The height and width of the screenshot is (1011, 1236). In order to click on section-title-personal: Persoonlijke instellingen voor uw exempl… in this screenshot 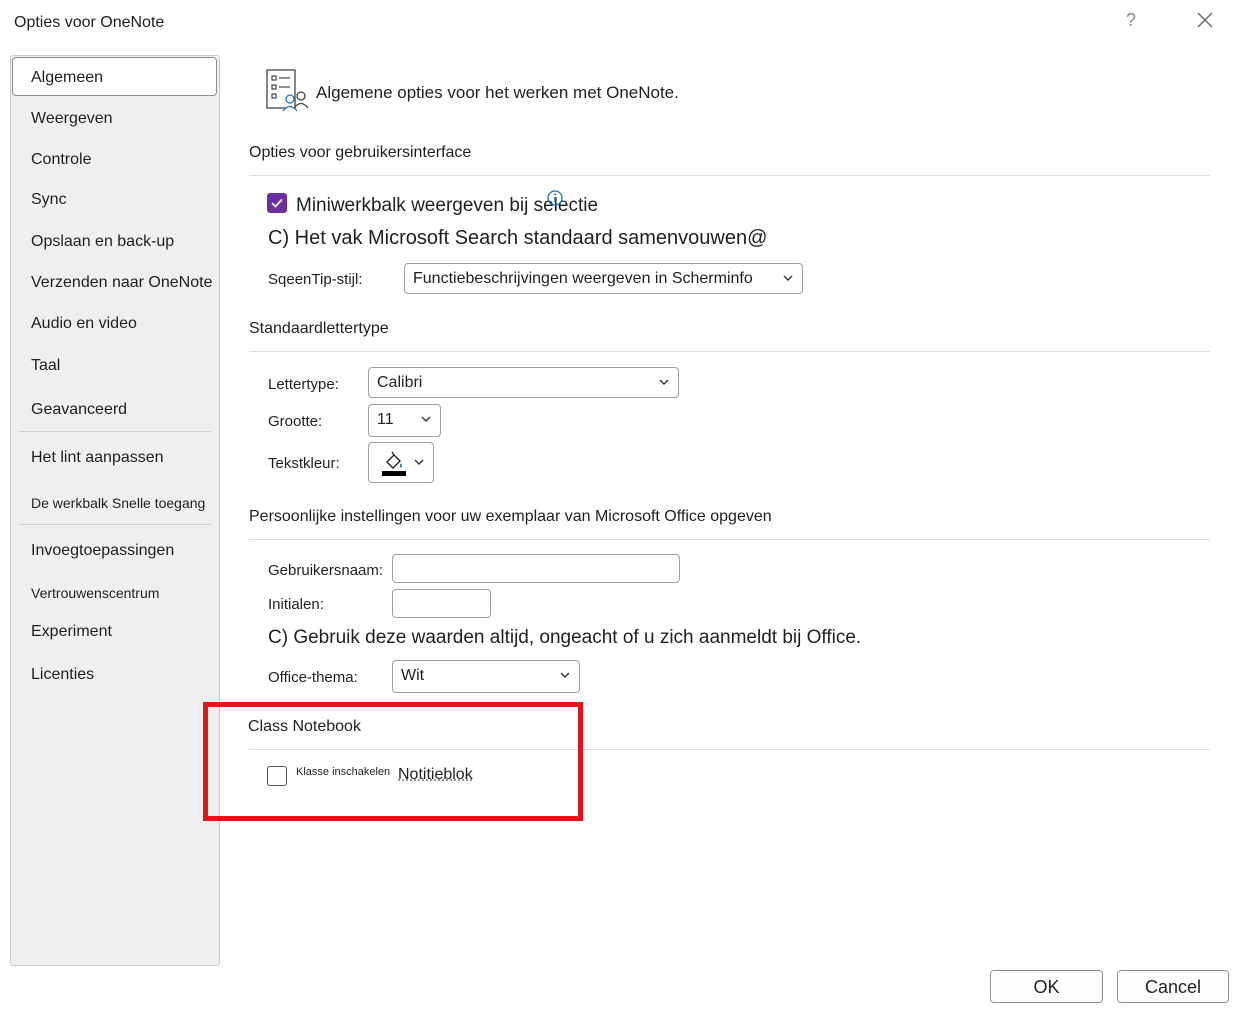, I will do `click(510, 516)`.